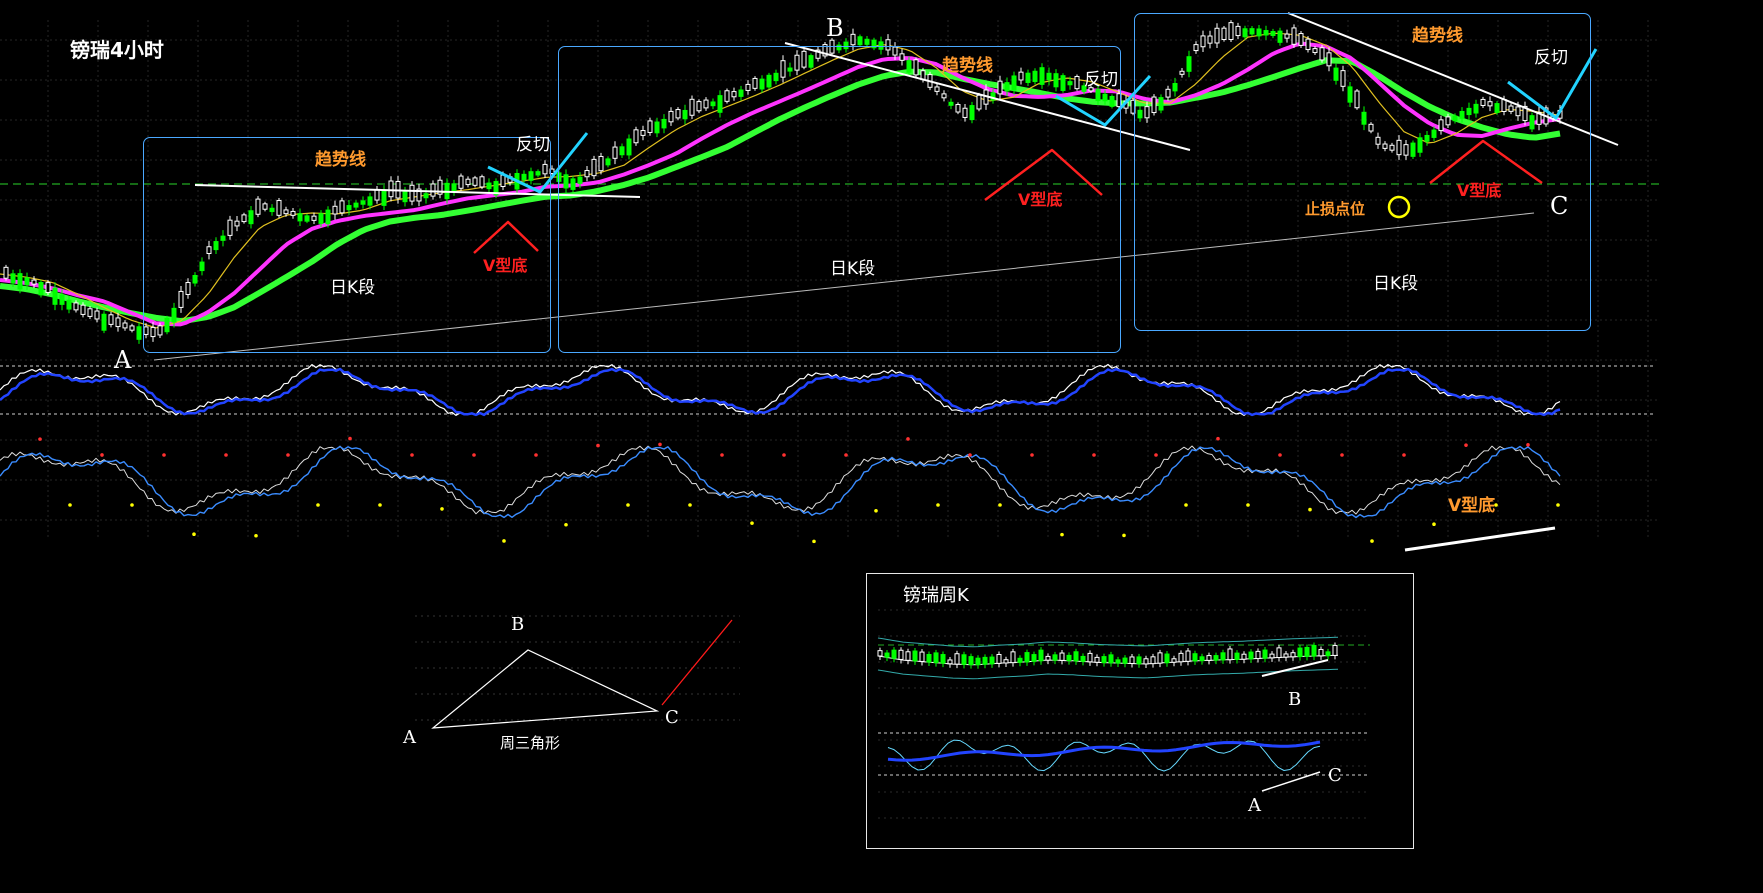  I want to click on reverse-cut-label-2: 反切, so click(1101, 80).